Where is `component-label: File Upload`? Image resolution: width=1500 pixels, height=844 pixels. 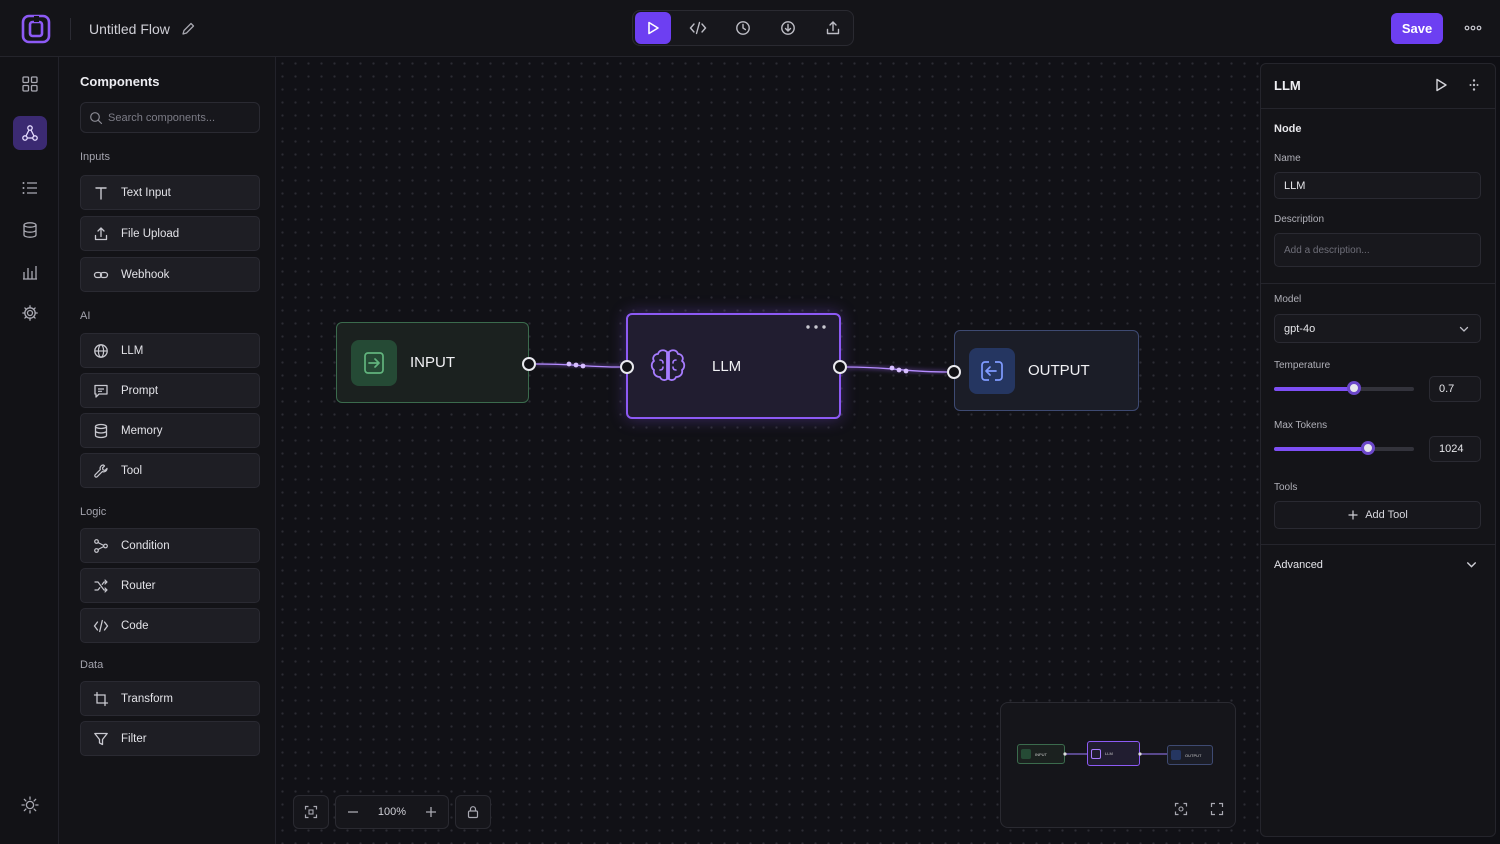 component-label: File Upload is located at coordinates (150, 233).